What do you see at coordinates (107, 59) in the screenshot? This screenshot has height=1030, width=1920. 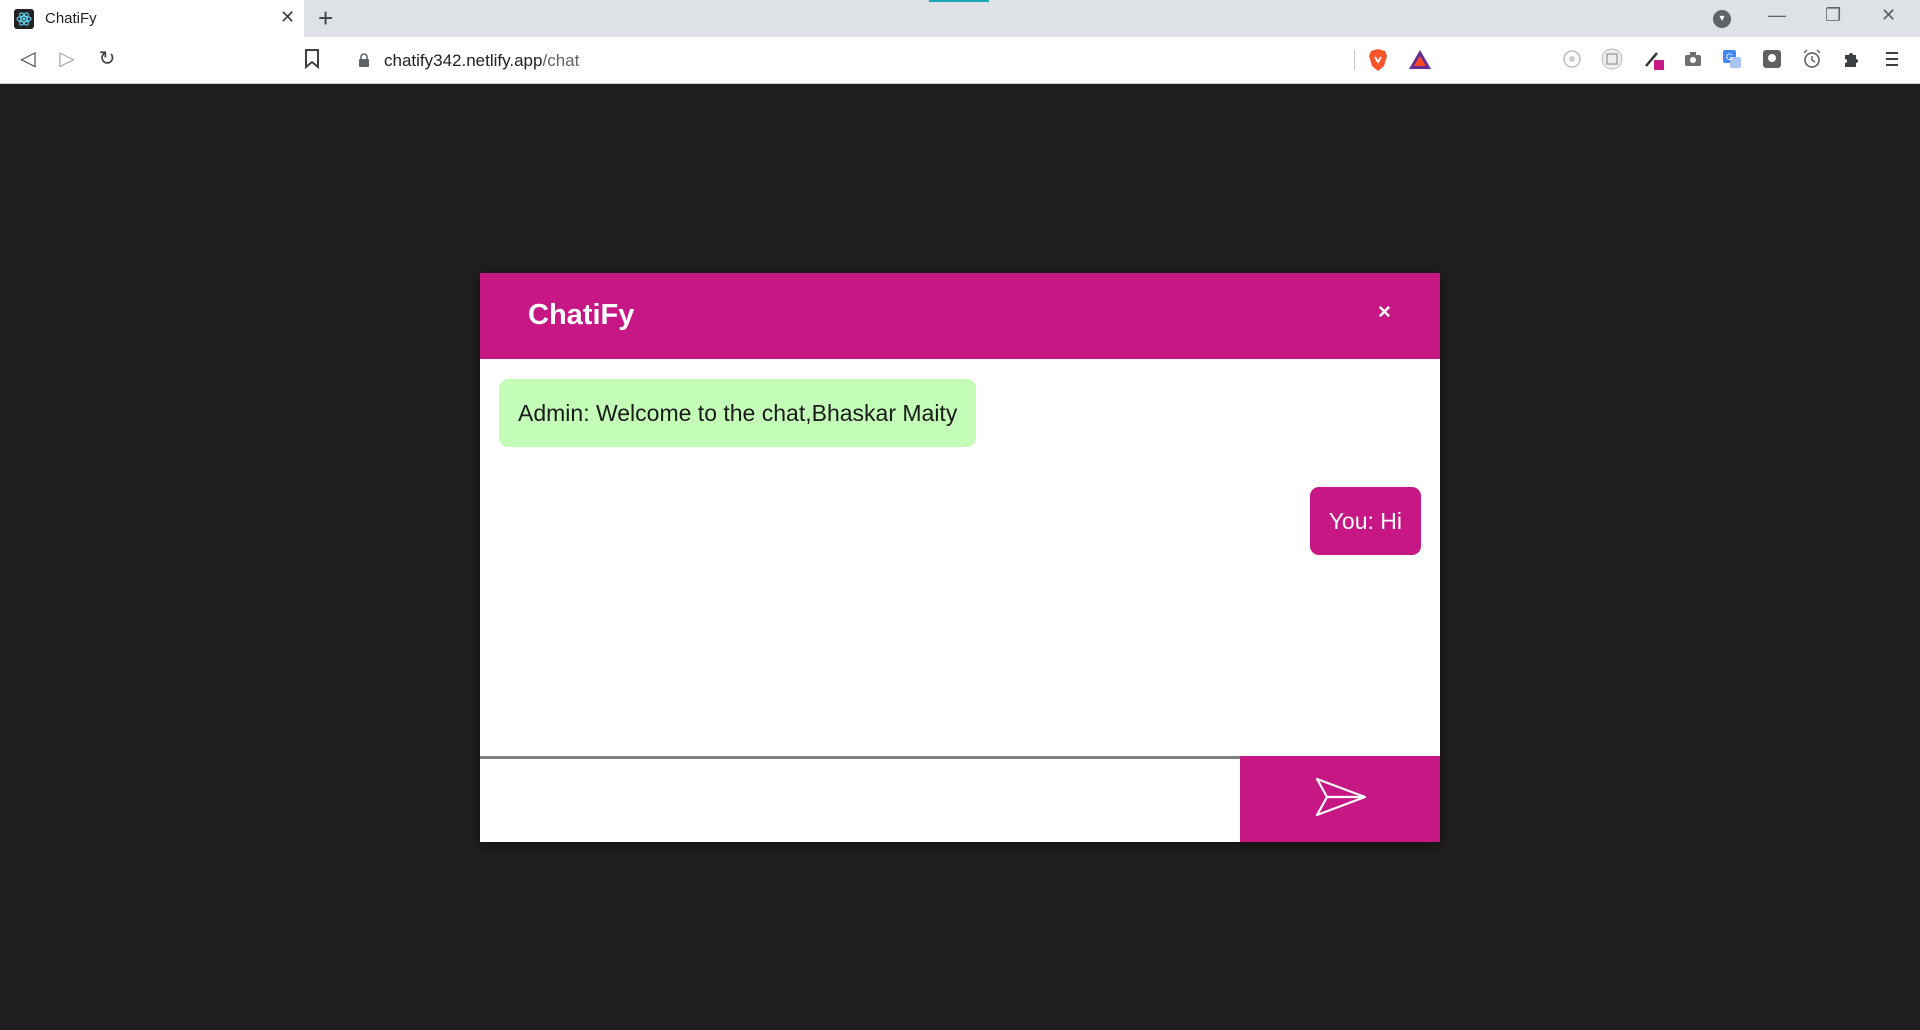 I see `reload-button: ↻` at bounding box center [107, 59].